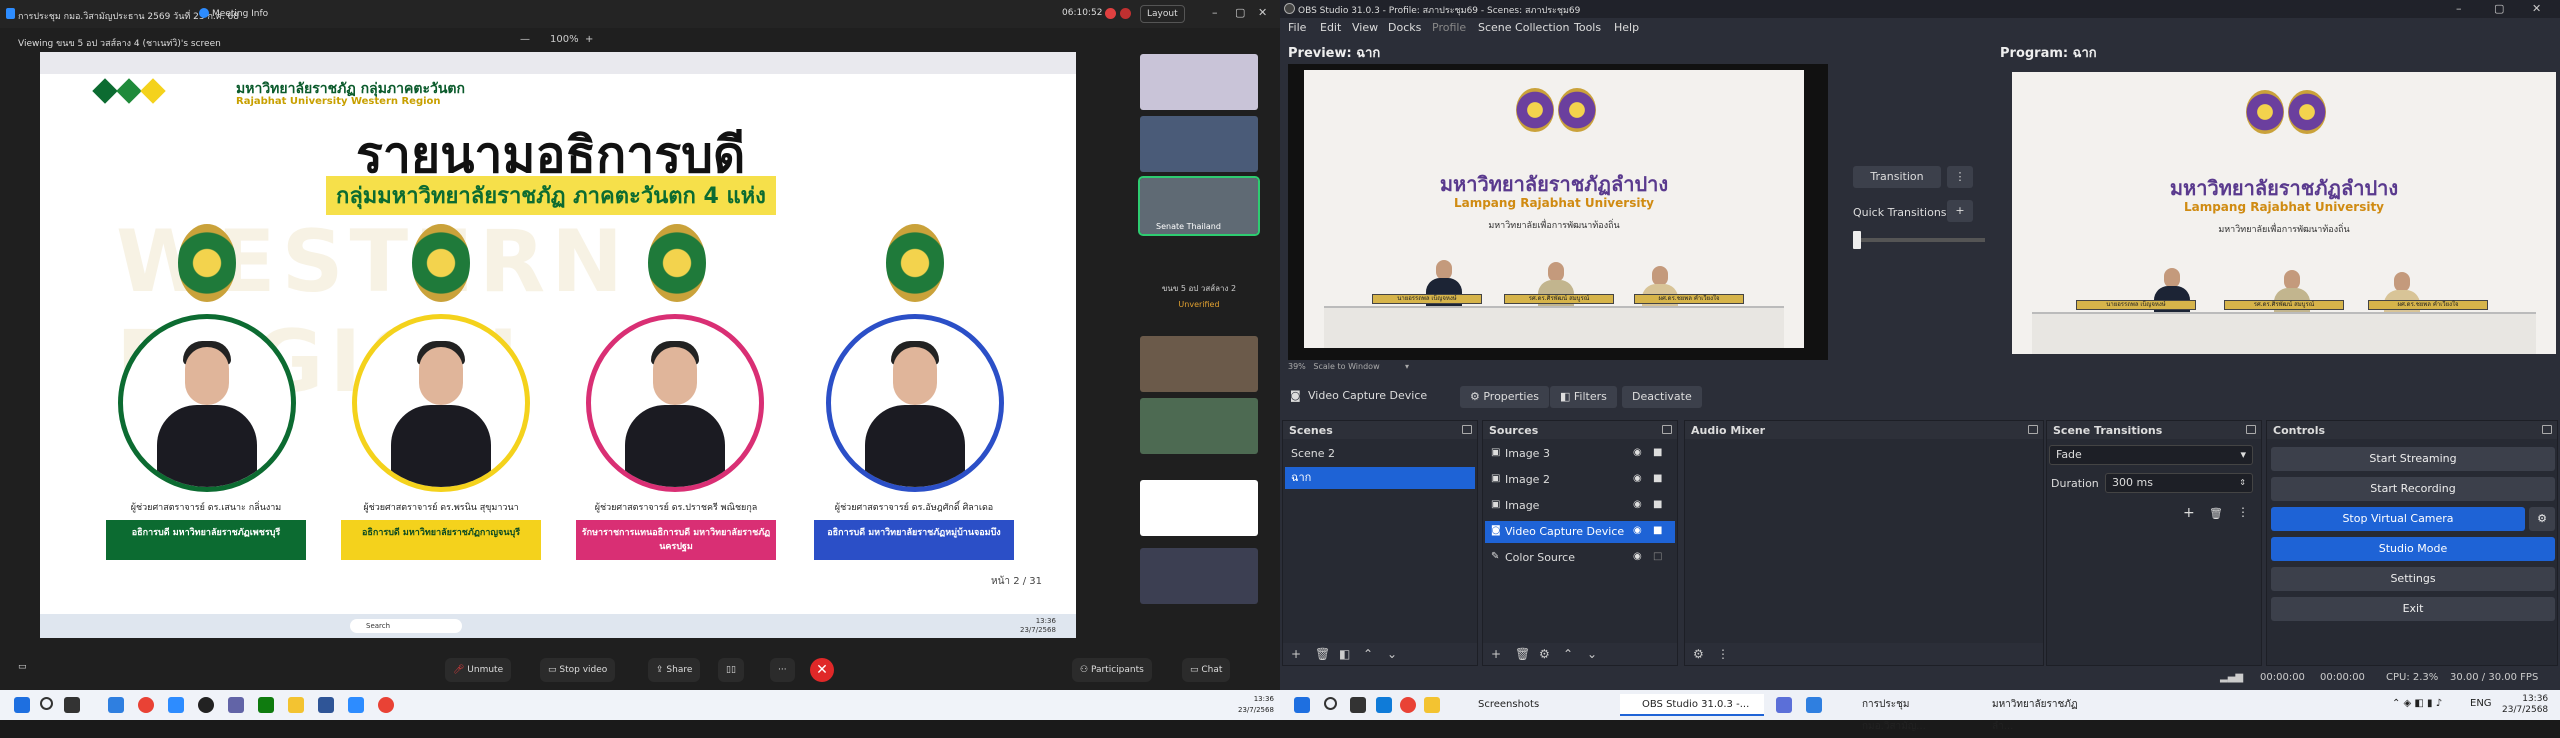  Describe the element at coordinates (1404, 27) in the screenshot. I see `menu-docks: Docks` at that location.